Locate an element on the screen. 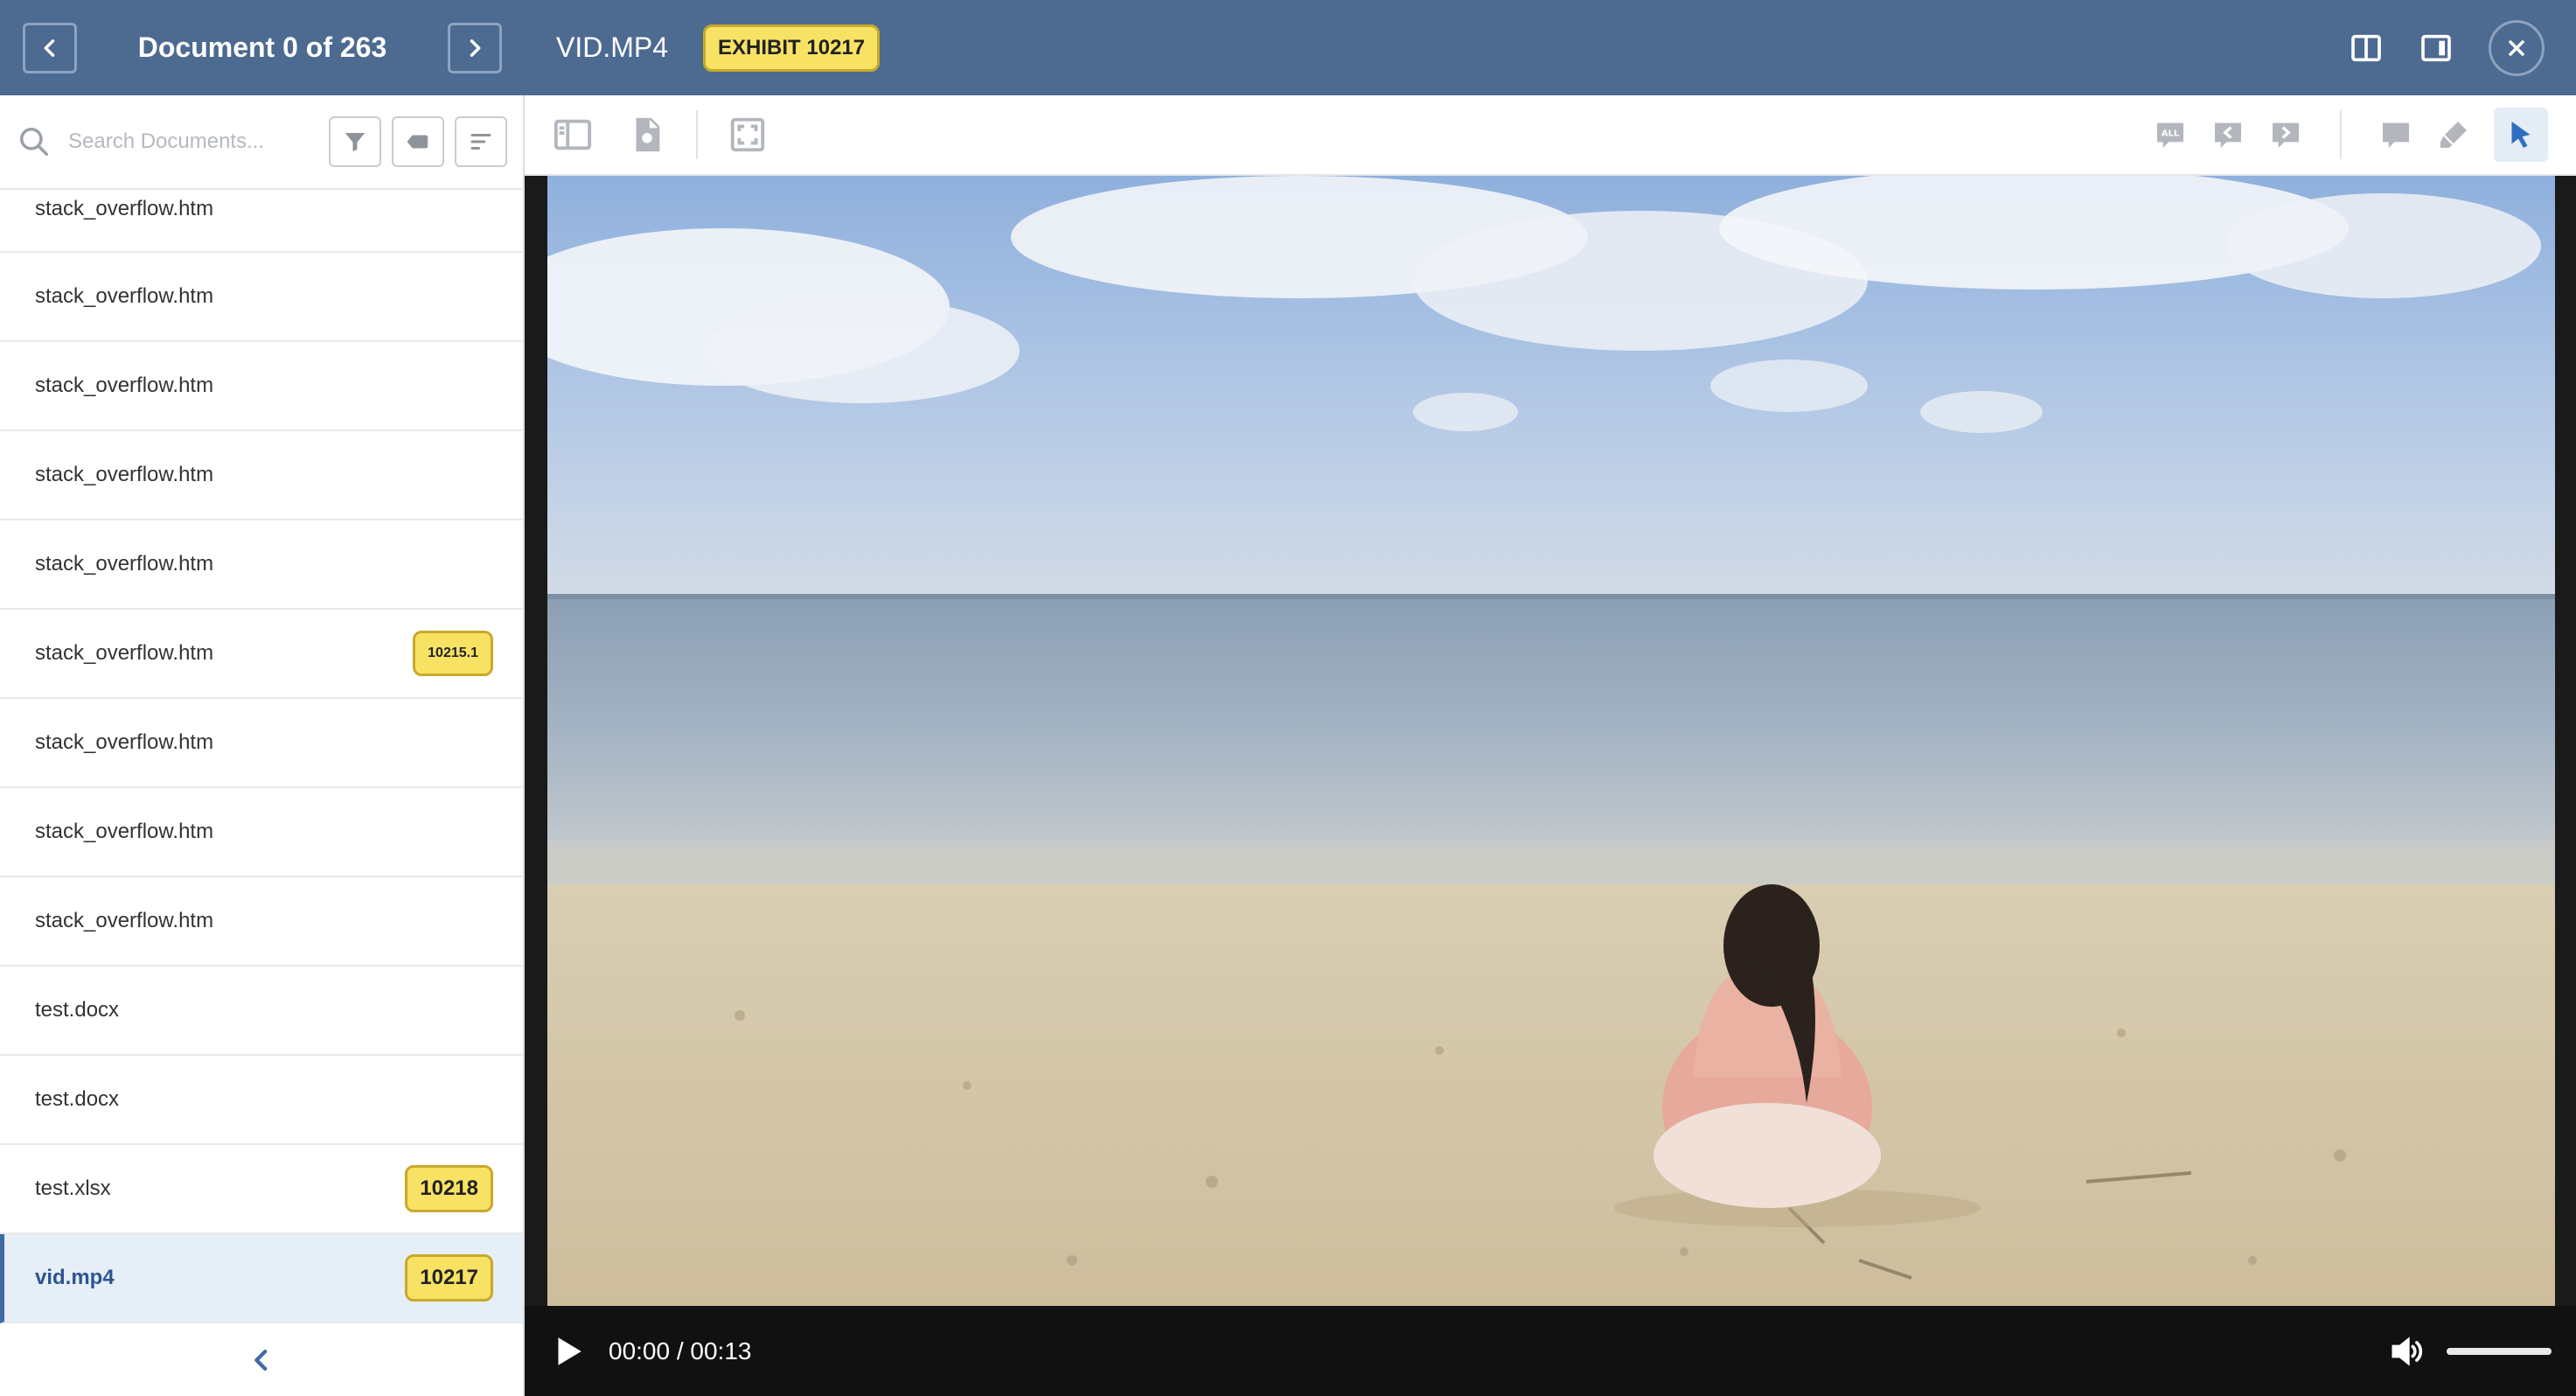  filter-icon is located at coordinates (355, 142).